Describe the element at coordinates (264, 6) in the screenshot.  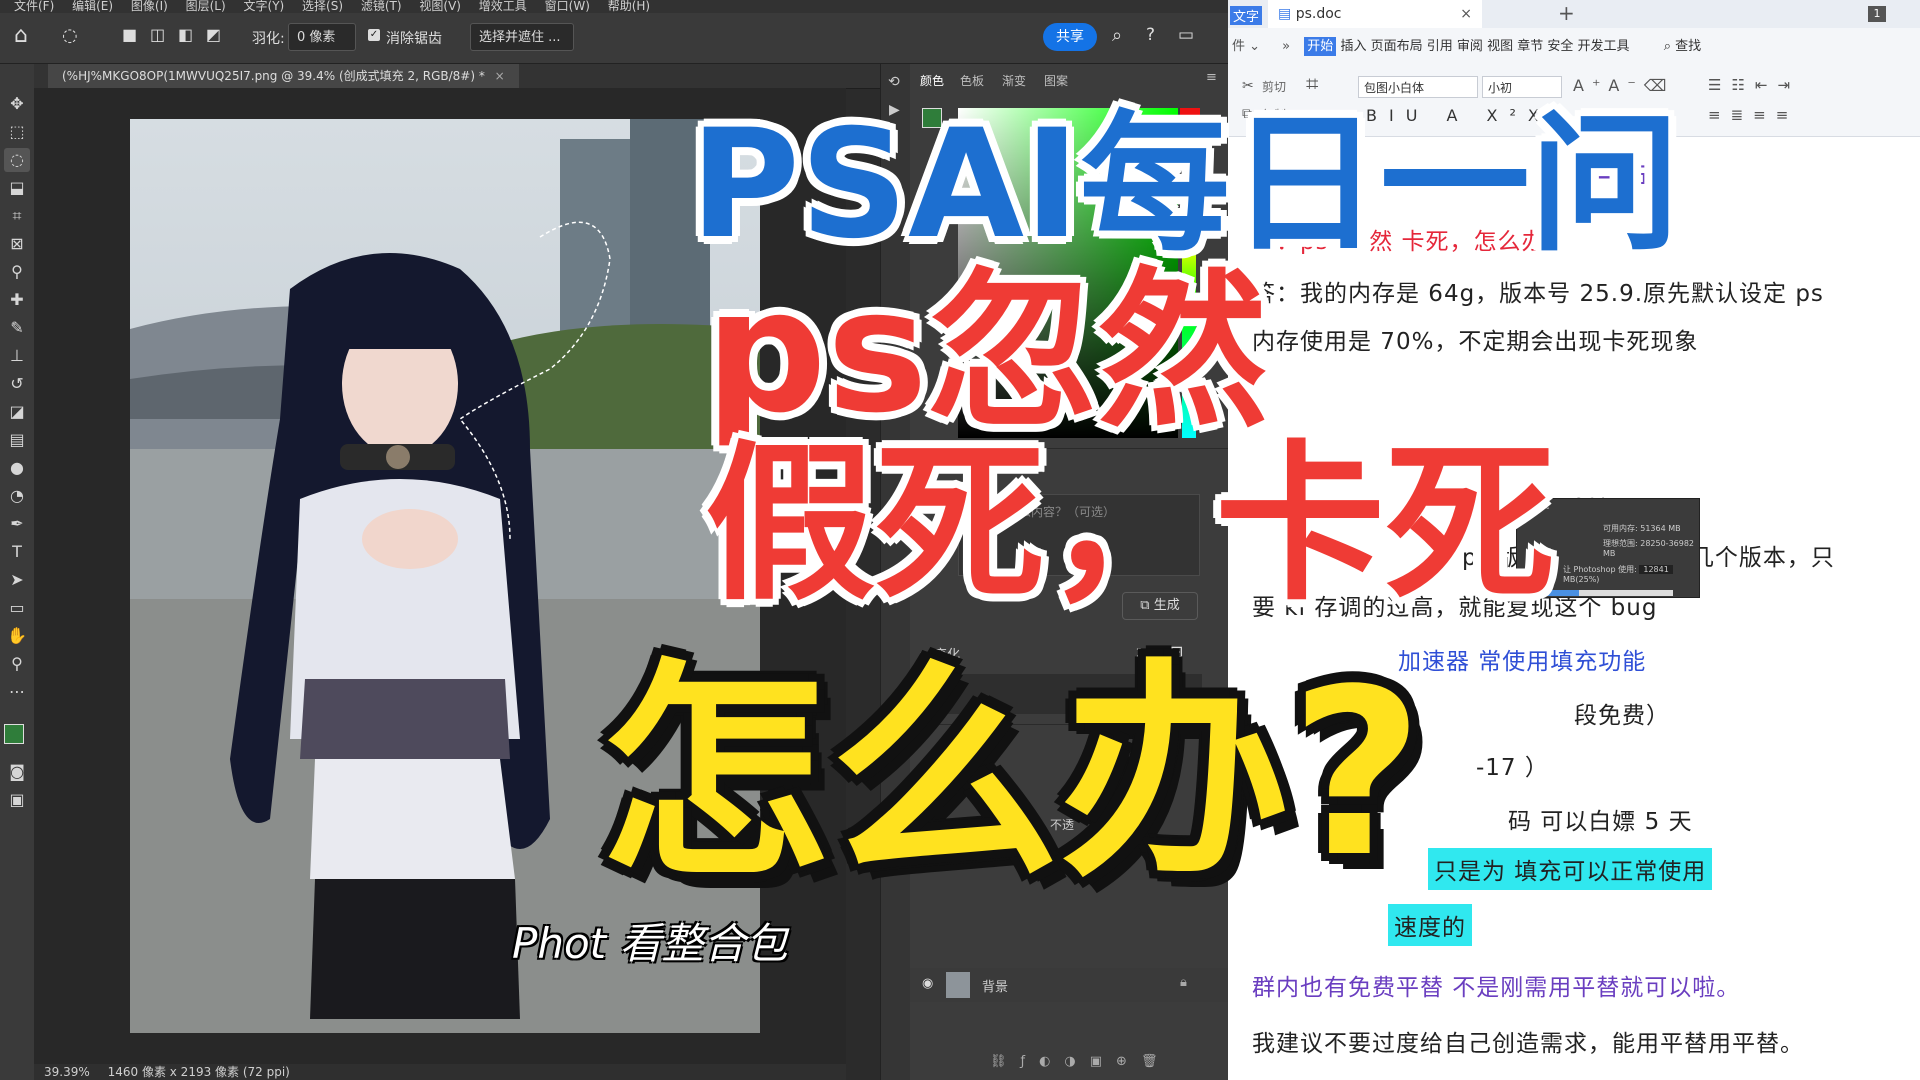
I see `menu-type: 文字(Y)` at that location.